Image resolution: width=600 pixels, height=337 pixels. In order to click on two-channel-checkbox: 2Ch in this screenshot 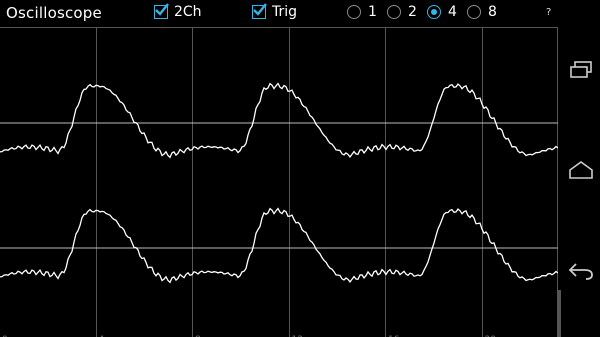, I will do `click(178, 11)`.